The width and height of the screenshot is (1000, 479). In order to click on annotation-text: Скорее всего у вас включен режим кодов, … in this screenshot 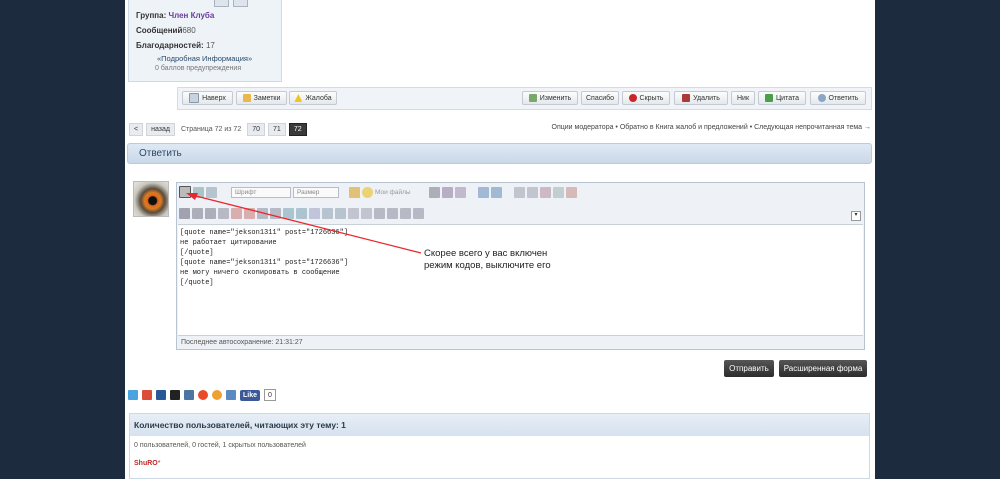, I will do `click(496, 260)`.